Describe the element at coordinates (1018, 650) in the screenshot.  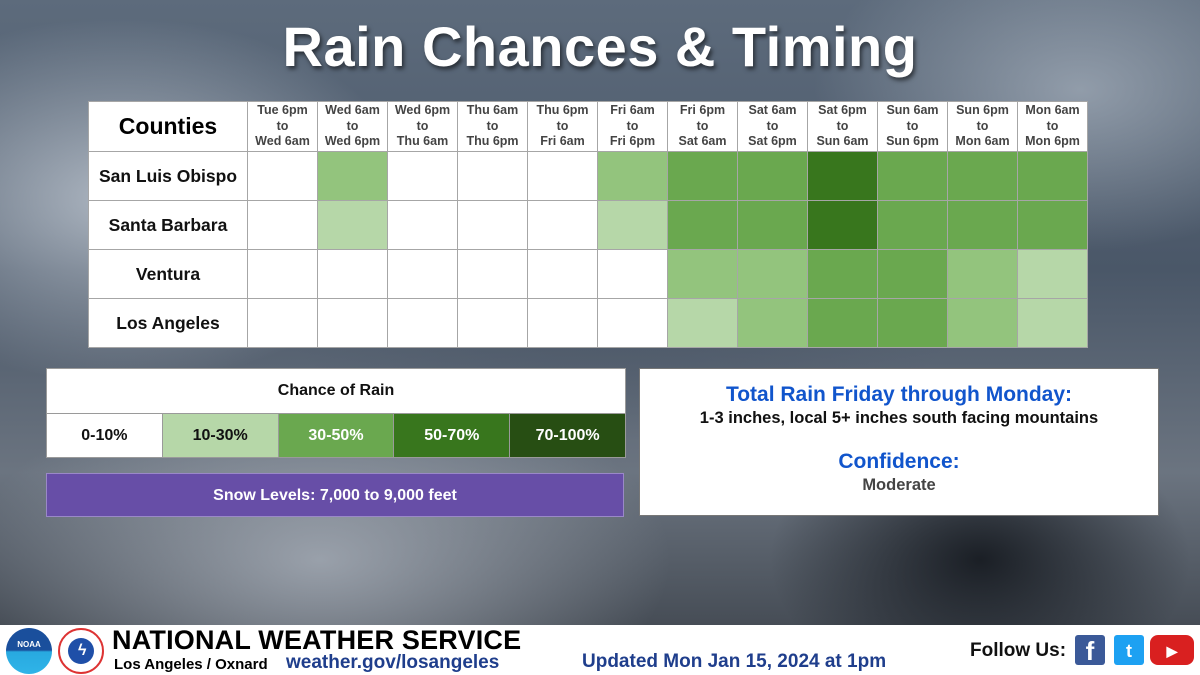
I see `follow-us-label: Follow Us:` at that location.